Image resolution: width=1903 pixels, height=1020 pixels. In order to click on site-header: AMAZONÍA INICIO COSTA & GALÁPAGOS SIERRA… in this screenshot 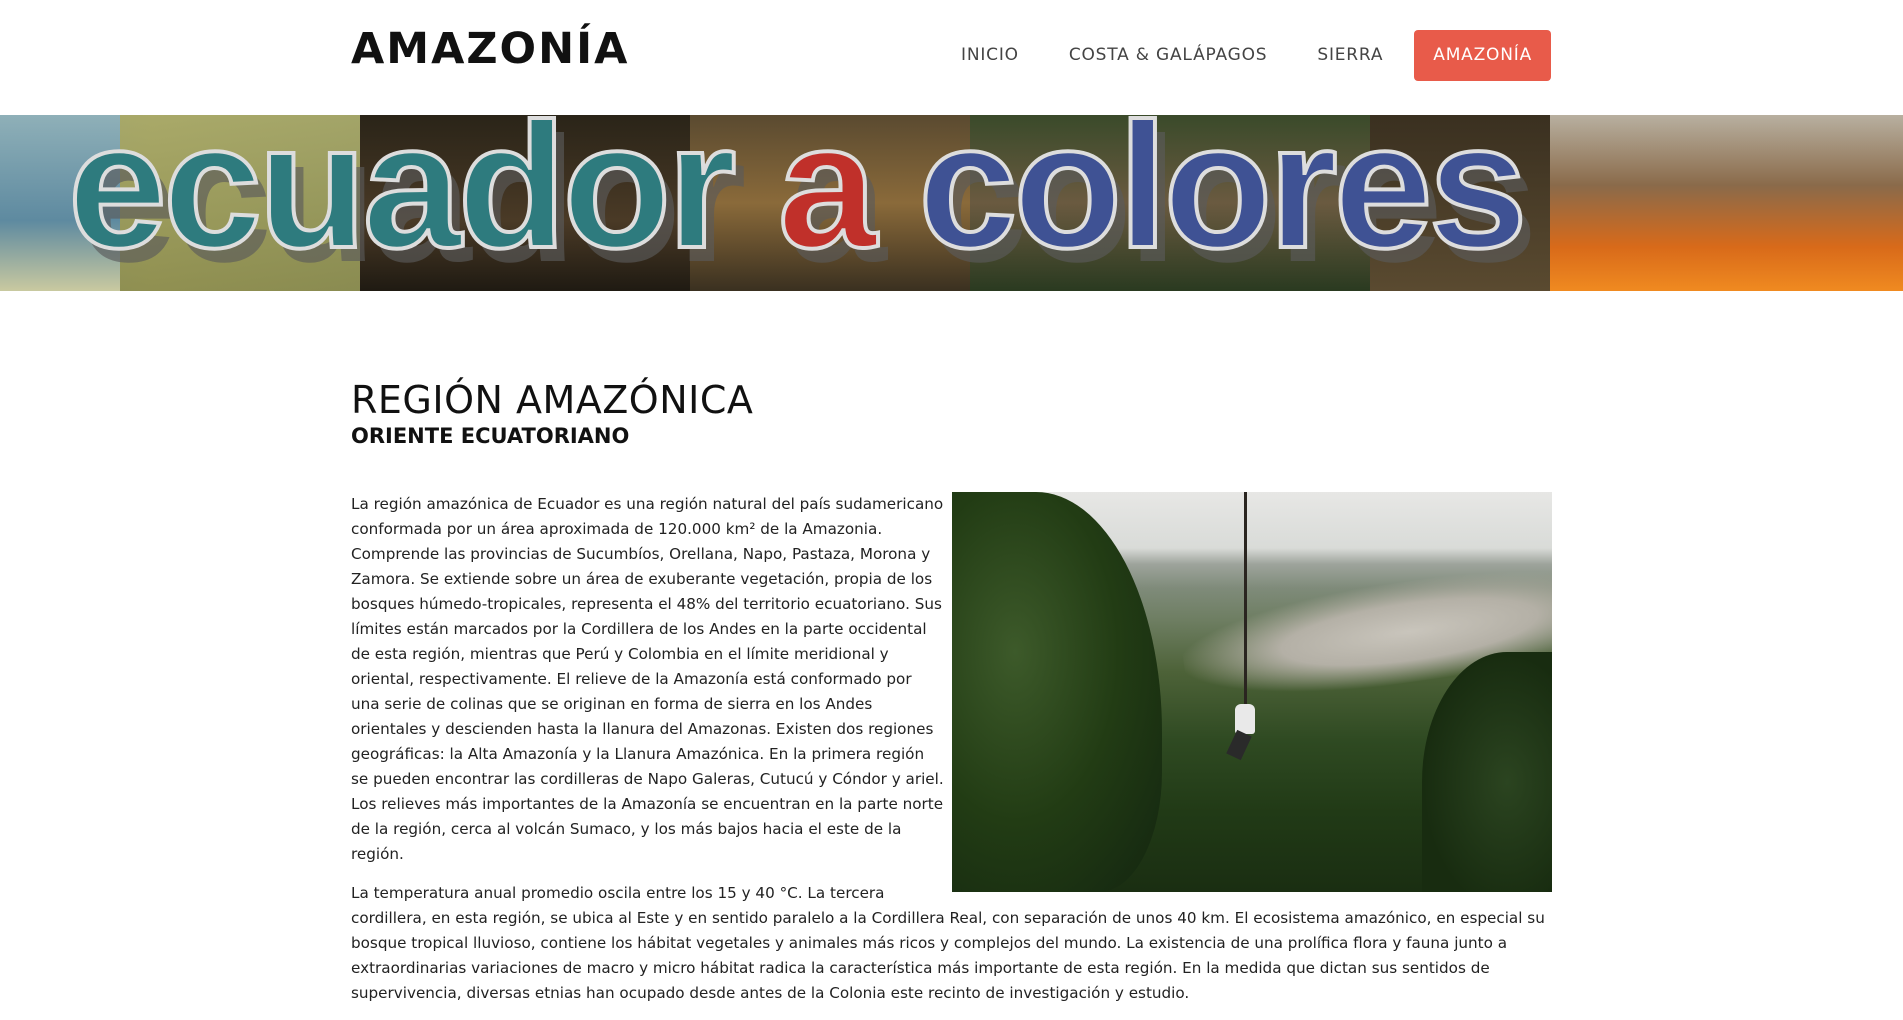, I will do `click(951, 57)`.